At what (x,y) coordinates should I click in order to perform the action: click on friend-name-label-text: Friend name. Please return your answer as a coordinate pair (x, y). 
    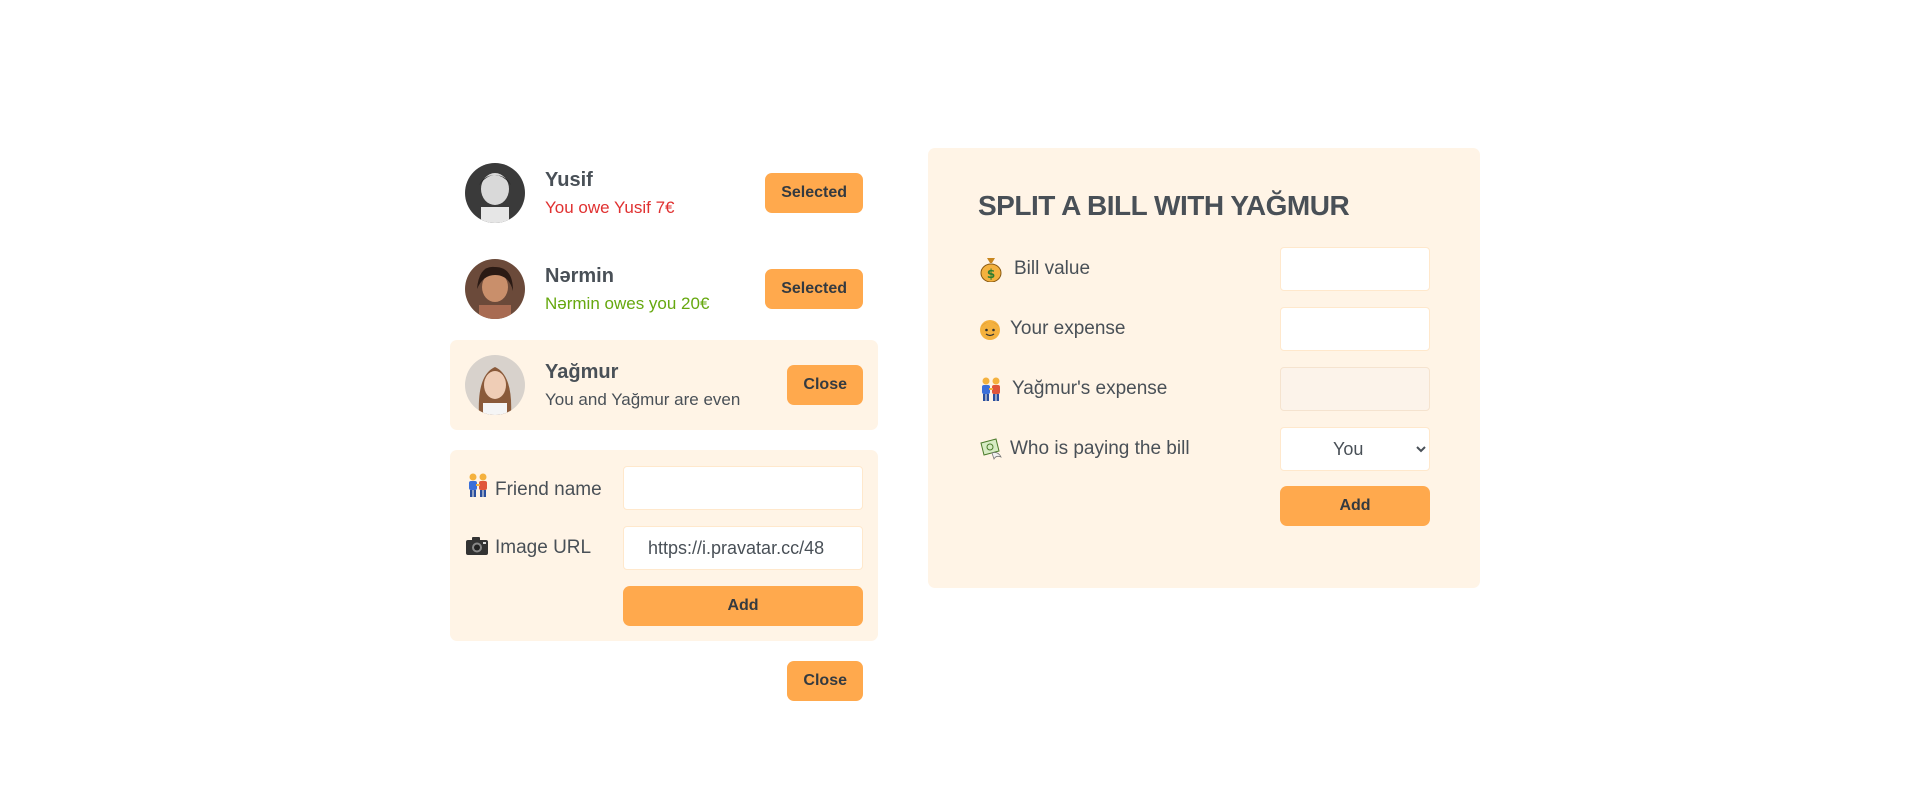
    Looking at the image, I should click on (548, 489).